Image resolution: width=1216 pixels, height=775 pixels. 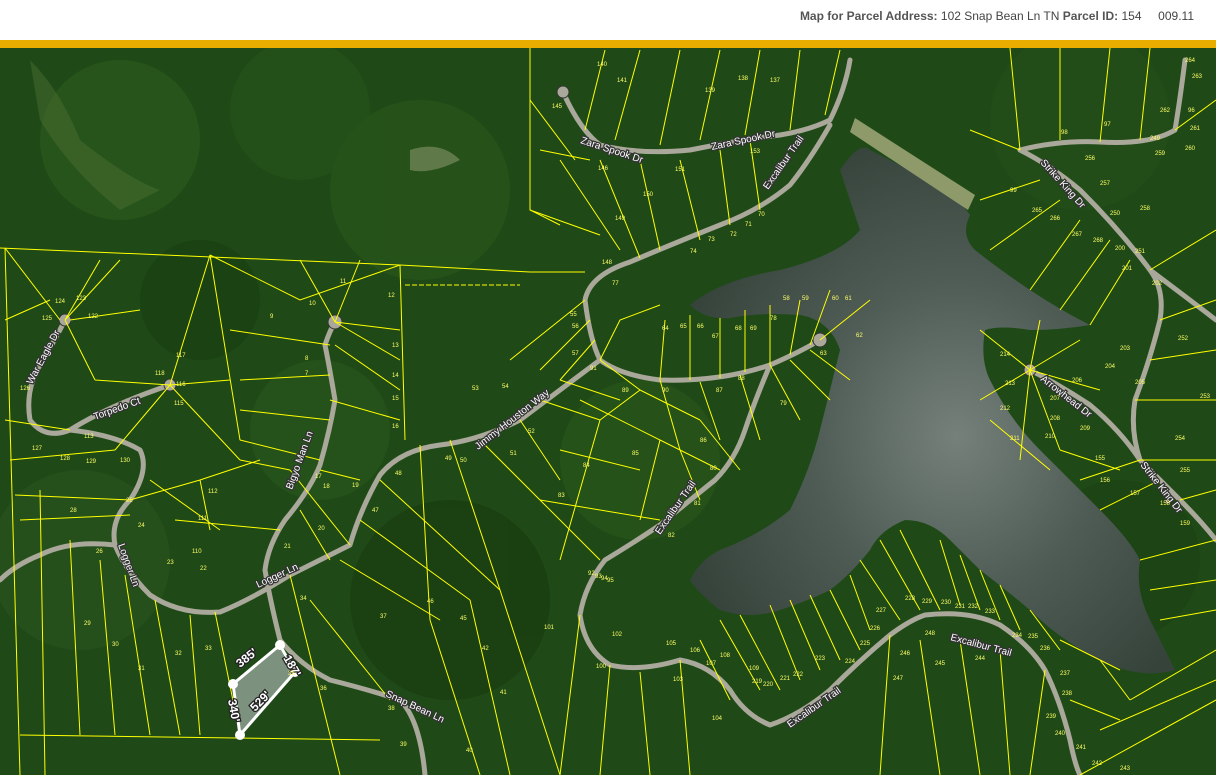 I want to click on parcel-id-label: Parcel ID:, so click(x=1090, y=16).